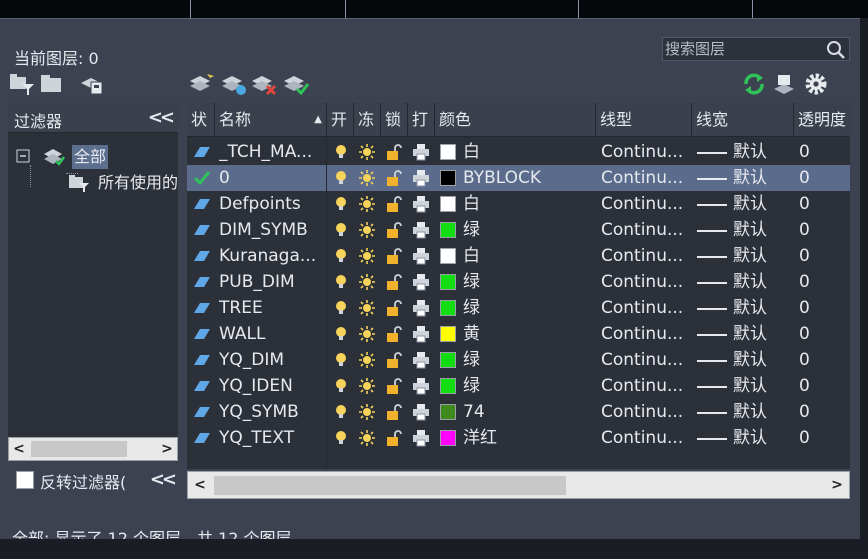 The width and height of the screenshot is (868, 559). What do you see at coordinates (784, 84) in the screenshot?
I see `layer-settings-icon` at bounding box center [784, 84].